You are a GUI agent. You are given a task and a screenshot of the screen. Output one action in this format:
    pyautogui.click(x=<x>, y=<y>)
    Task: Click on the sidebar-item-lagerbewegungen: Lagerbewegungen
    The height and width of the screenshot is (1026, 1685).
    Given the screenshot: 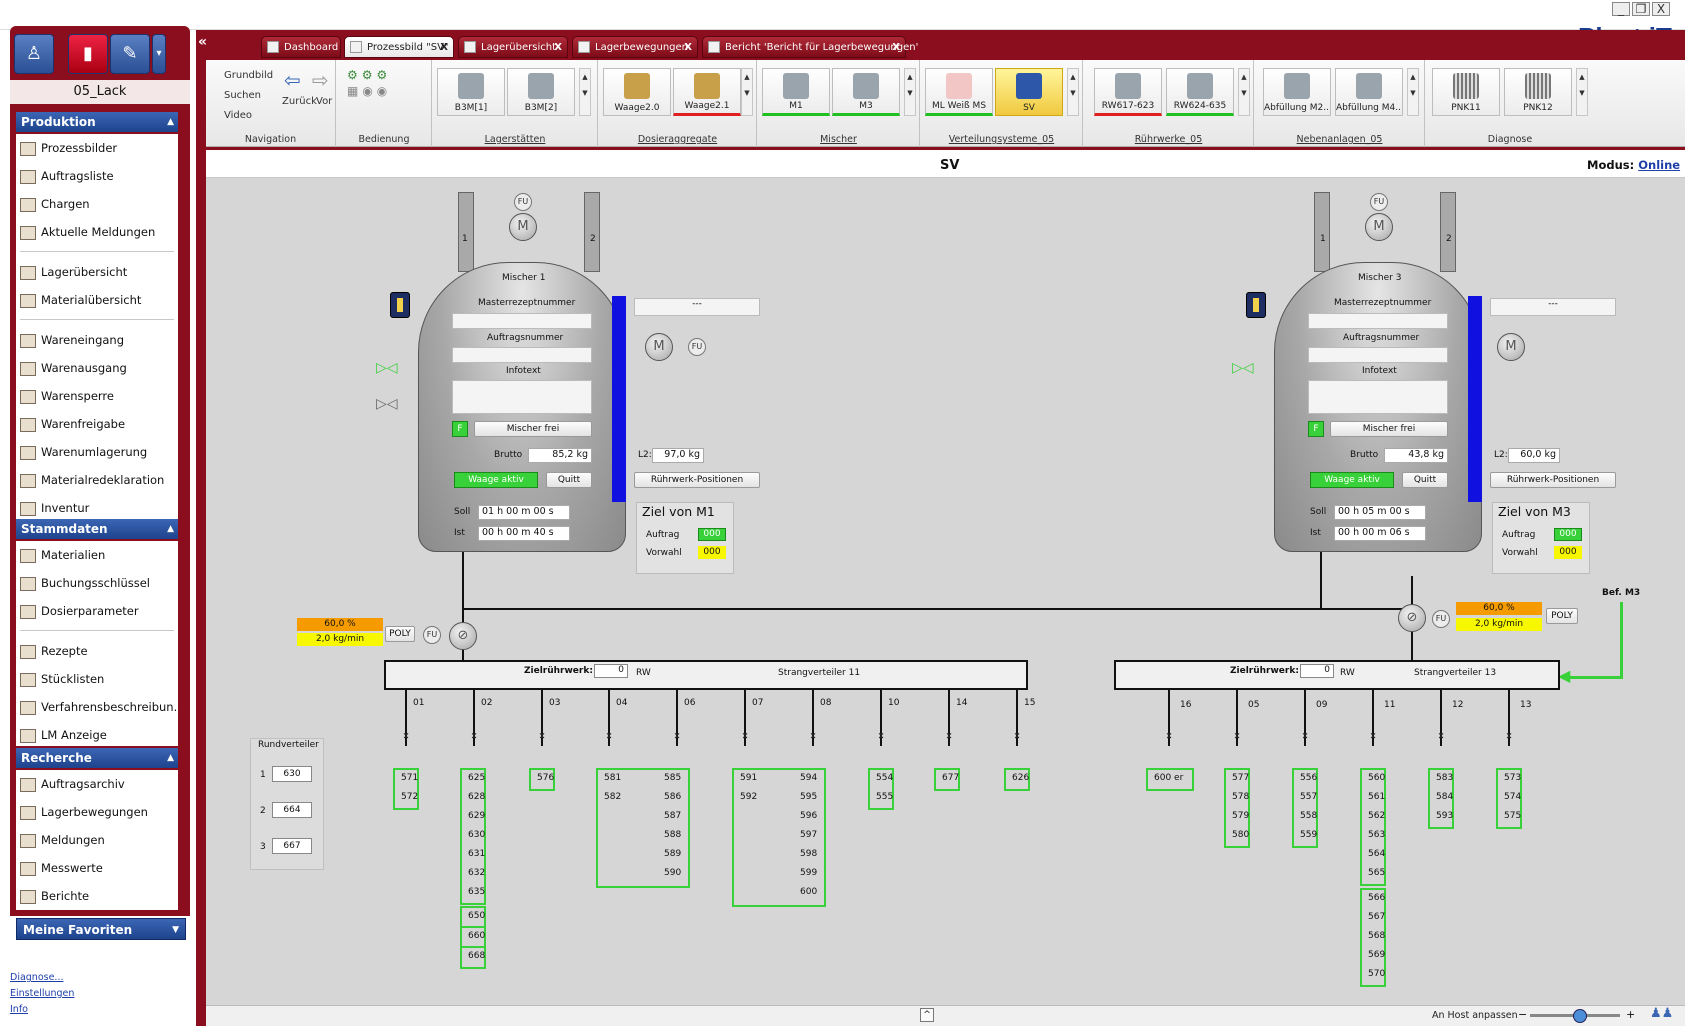 What is the action you would take?
    pyautogui.click(x=97, y=812)
    